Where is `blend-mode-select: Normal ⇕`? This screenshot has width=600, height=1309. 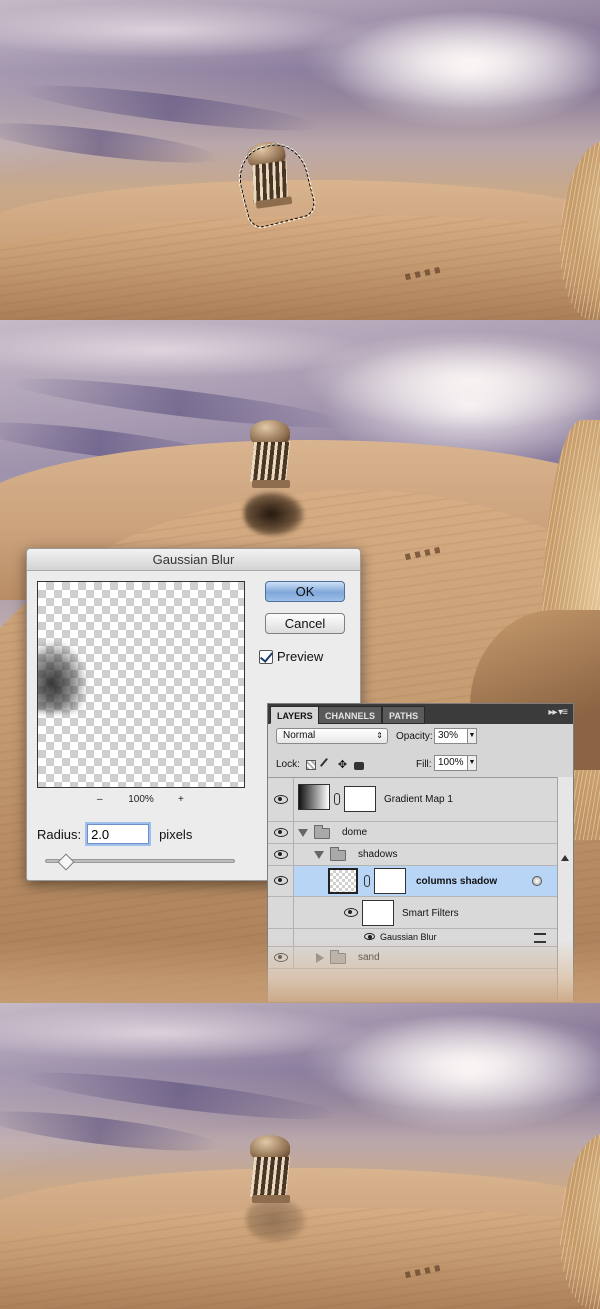
blend-mode-select: Normal ⇕ is located at coordinates (332, 736).